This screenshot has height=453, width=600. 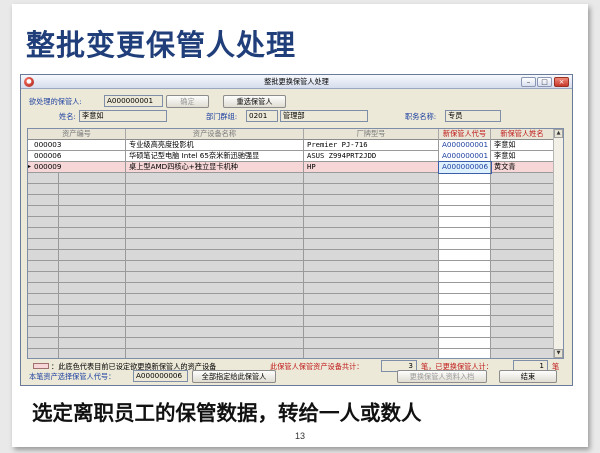 I want to click on col-header-model: 厂牌型号, so click(x=371, y=134).